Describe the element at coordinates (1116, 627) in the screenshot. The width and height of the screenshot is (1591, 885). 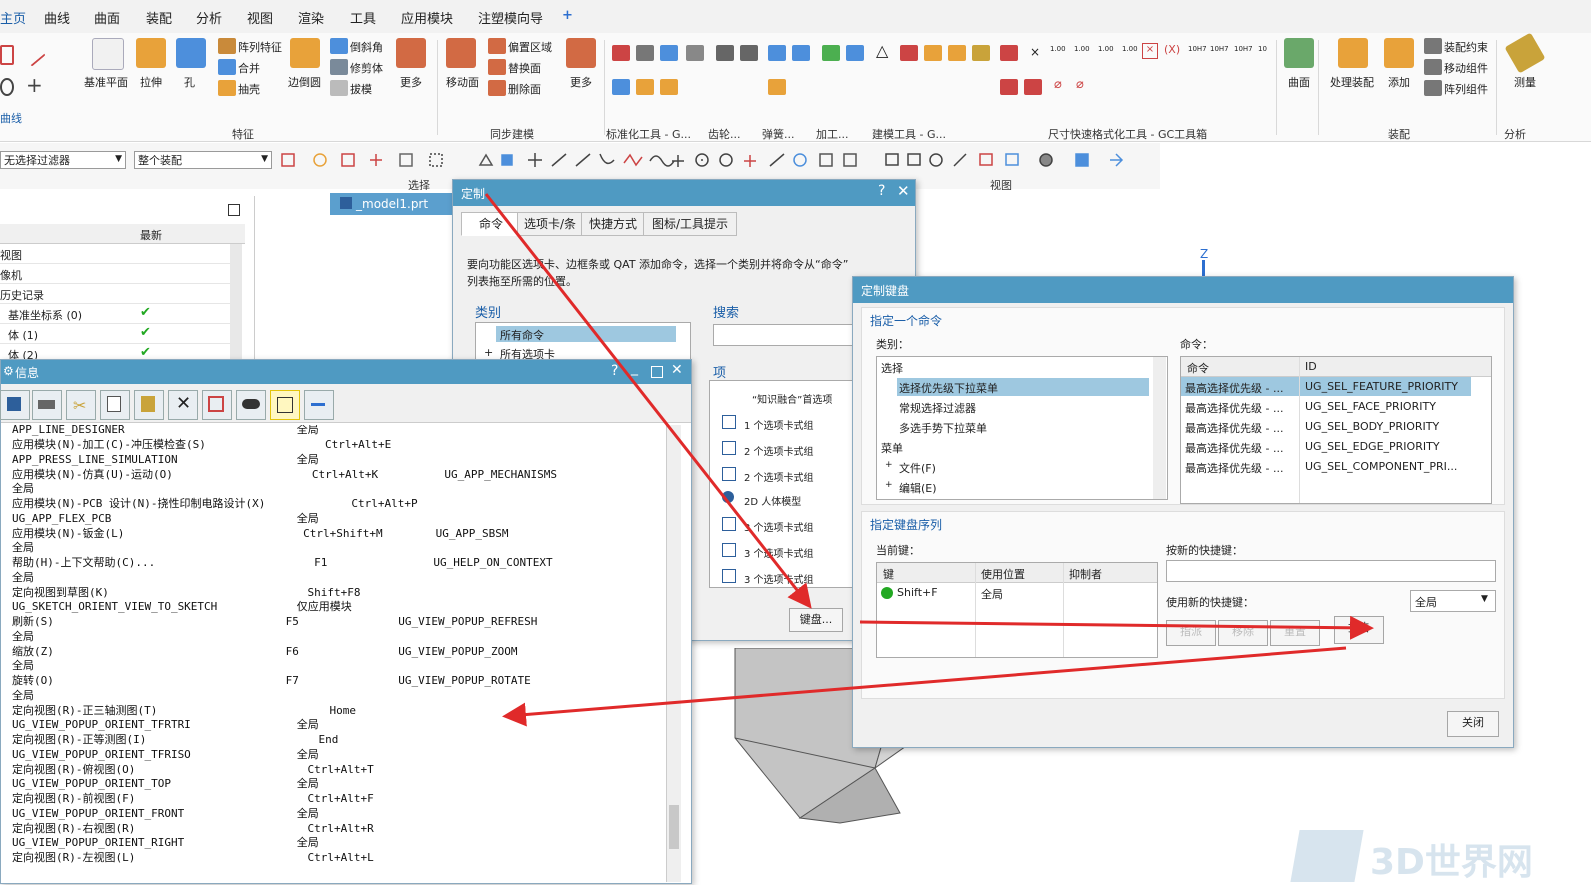
I see `arrow-to-report-button` at that location.